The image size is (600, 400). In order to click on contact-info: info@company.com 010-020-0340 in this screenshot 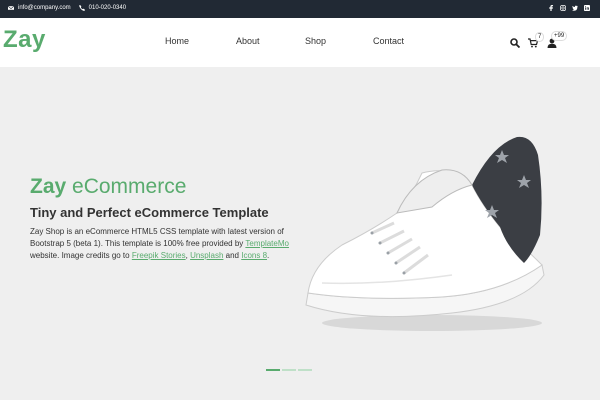, I will do `click(71, 8)`.